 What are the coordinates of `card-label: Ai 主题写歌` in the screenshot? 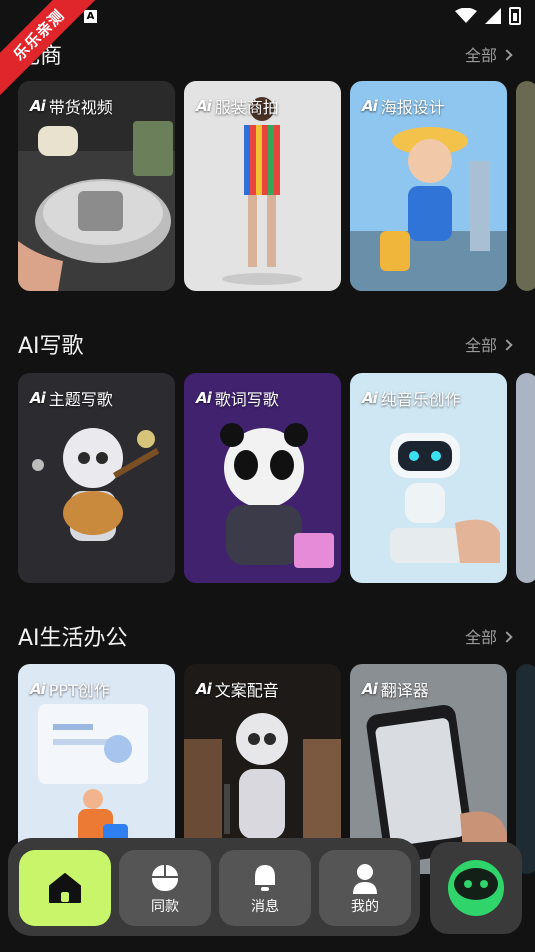 It's located at (71, 398).